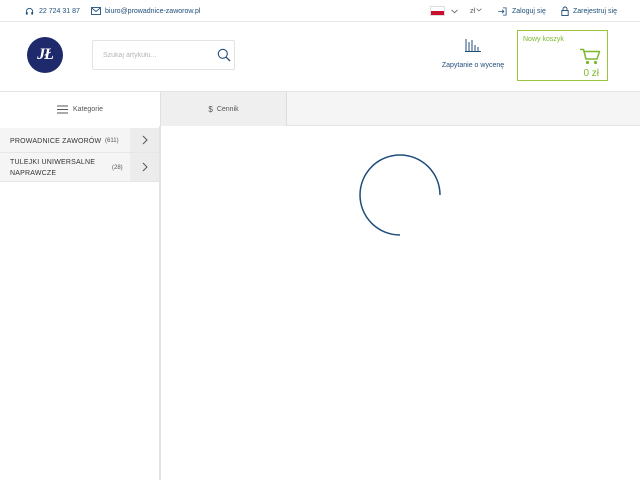  Describe the element at coordinates (473, 45) in the screenshot. I see `price-list-icon` at that location.